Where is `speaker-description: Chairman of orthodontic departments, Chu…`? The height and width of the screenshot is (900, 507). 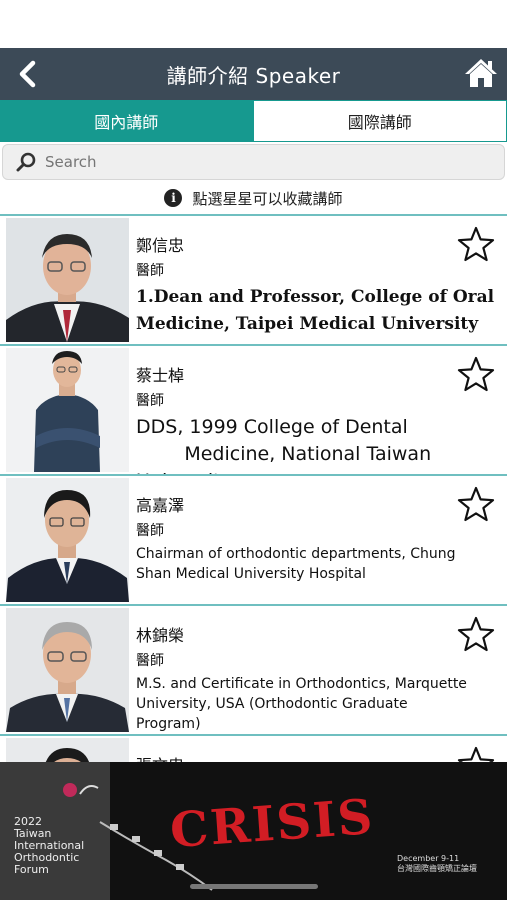
speaker-description: Chairman of orthodontic departments, Chu… is located at coordinates (296, 564).